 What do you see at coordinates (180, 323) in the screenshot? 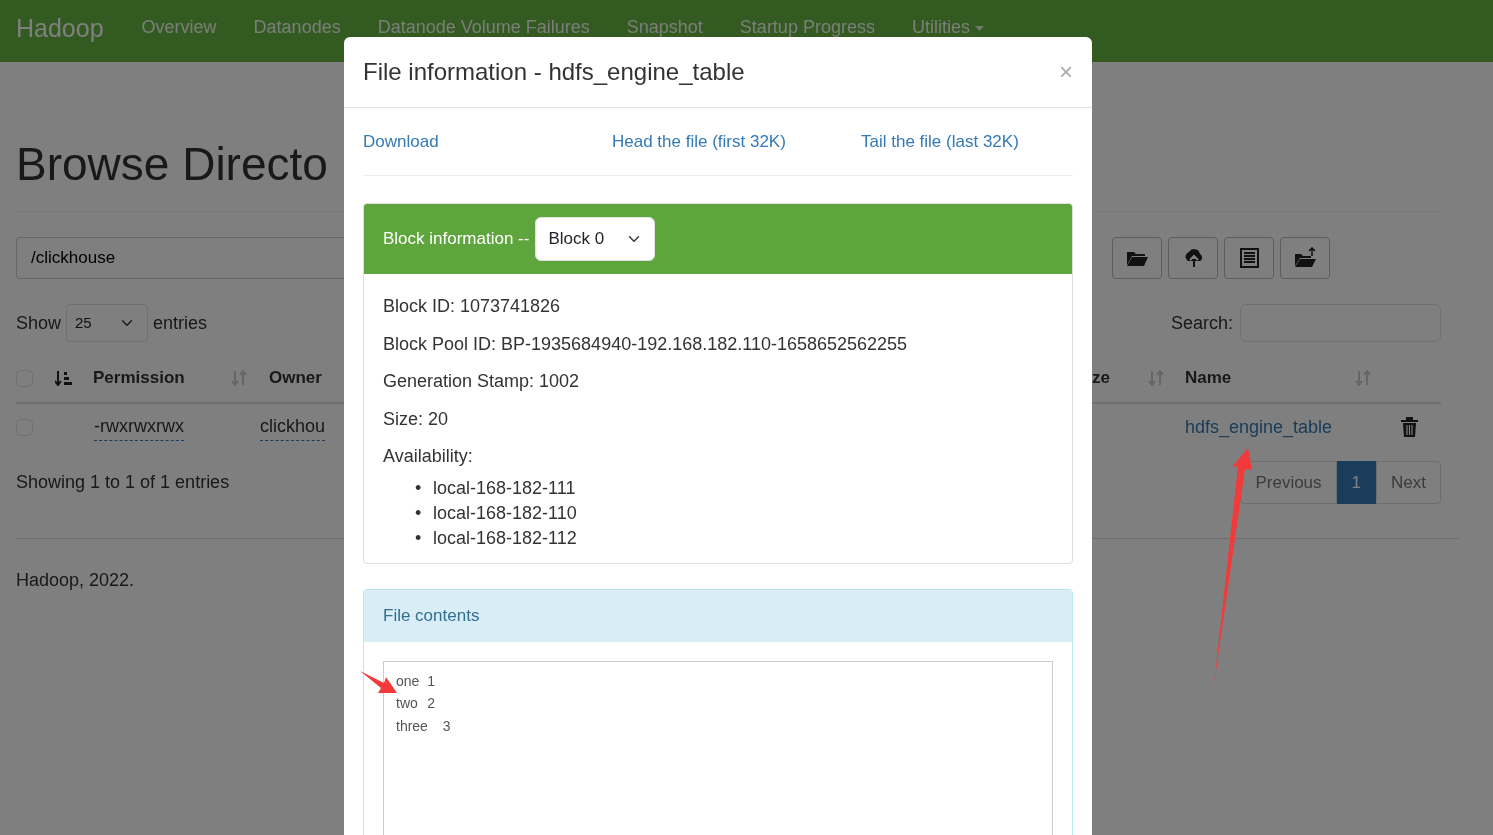
I see `entries-label: entries` at bounding box center [180, 323].